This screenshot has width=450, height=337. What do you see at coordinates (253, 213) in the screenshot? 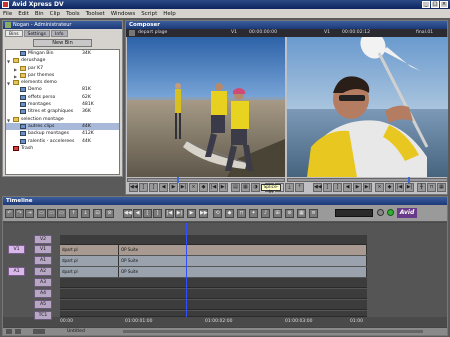
I see `timeline-effect-icon: ✦` at bounding box center [253, 213].